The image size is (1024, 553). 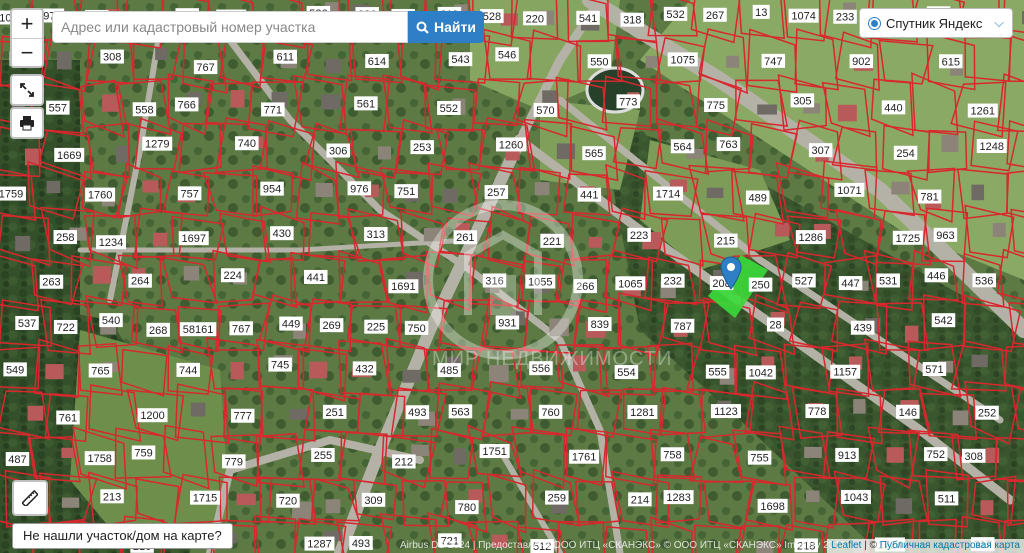 I want to click on parcel-label: 318, so click(x=632, y=19).